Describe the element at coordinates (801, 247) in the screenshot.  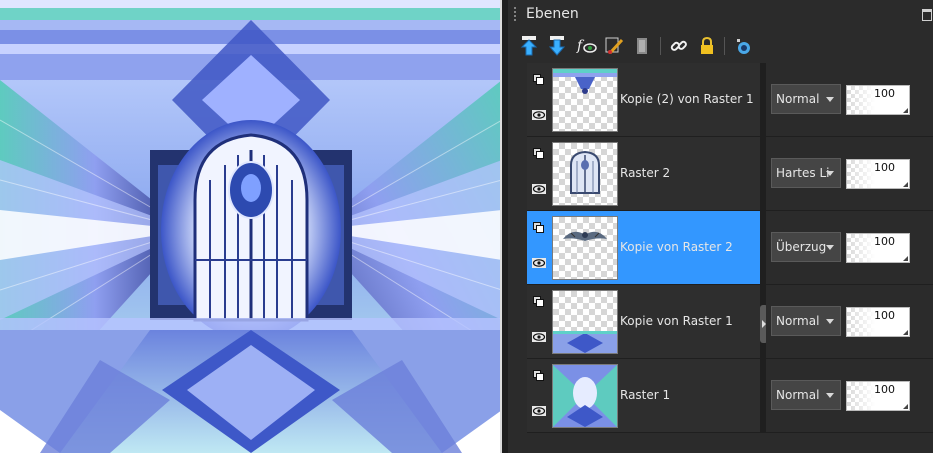
I see `blend-mode-value: Überzug` at that location.